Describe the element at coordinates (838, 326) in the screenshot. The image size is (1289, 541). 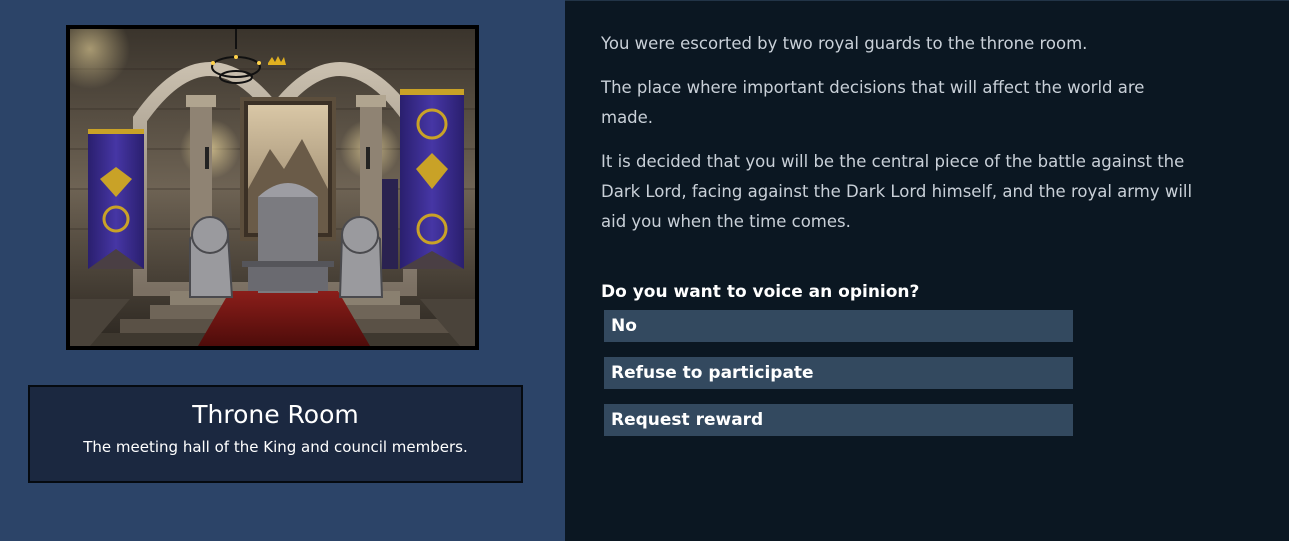
I see `choice-no-button: No` at that location.